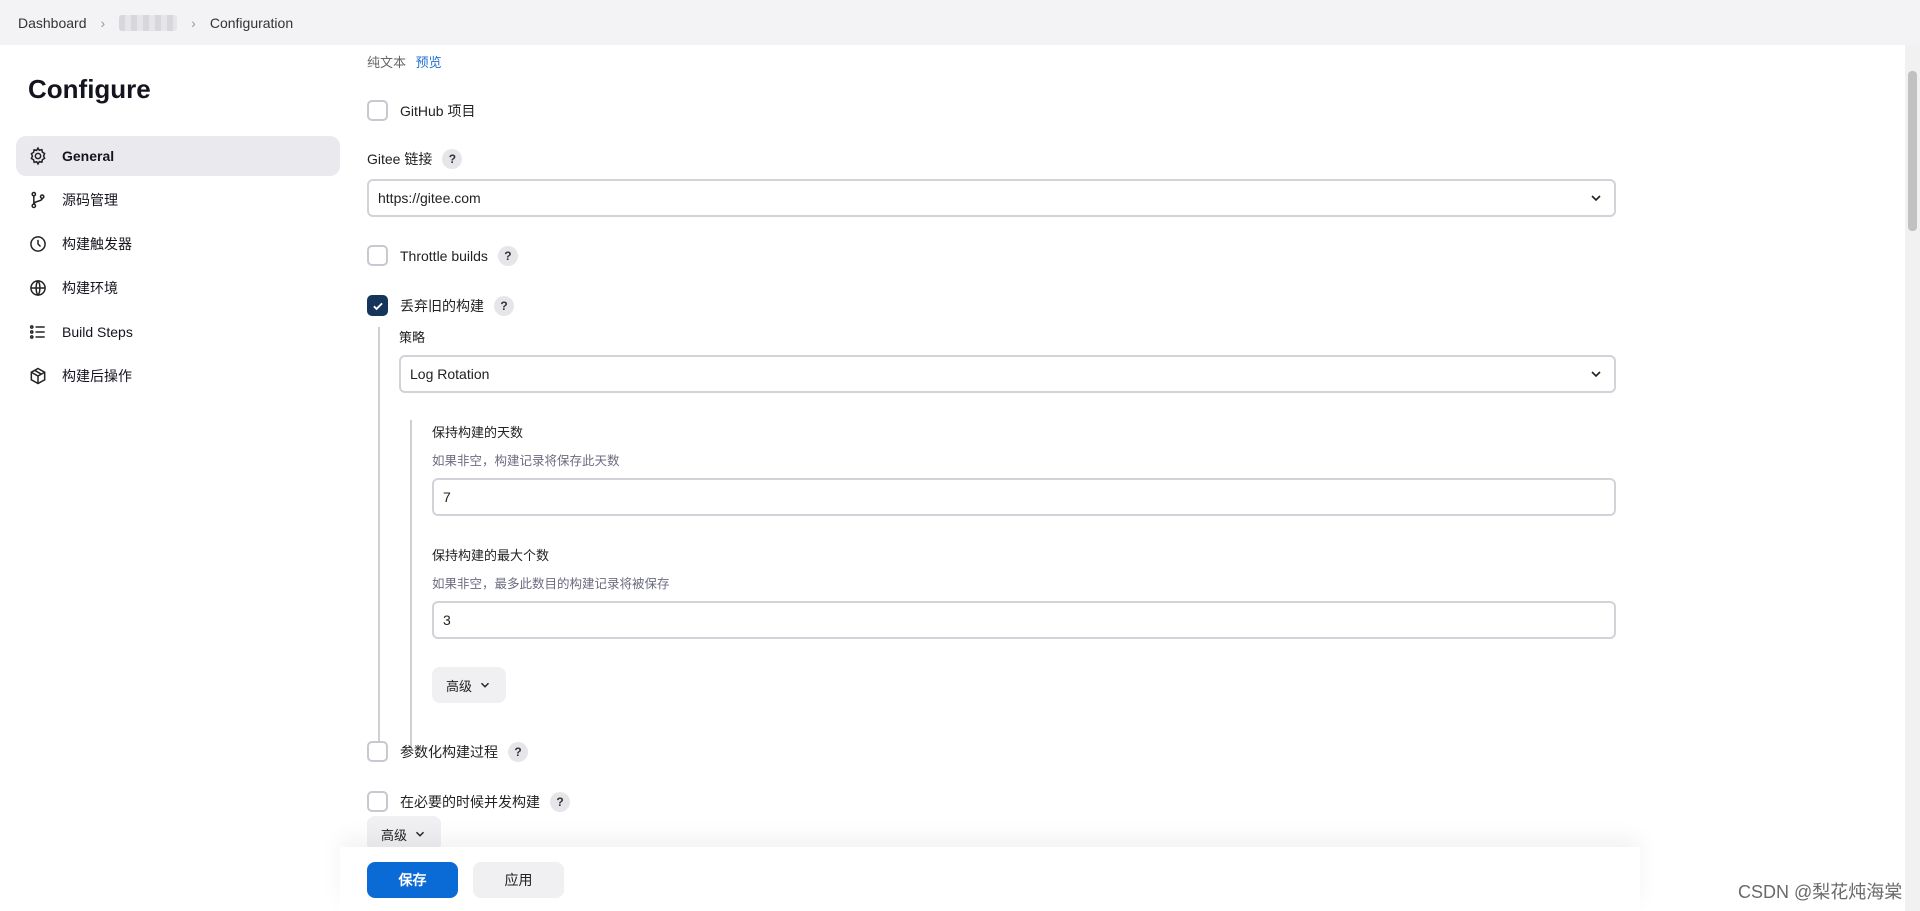 The image size is (1920, 911). I want to click on list-icon, so click(38, 332).